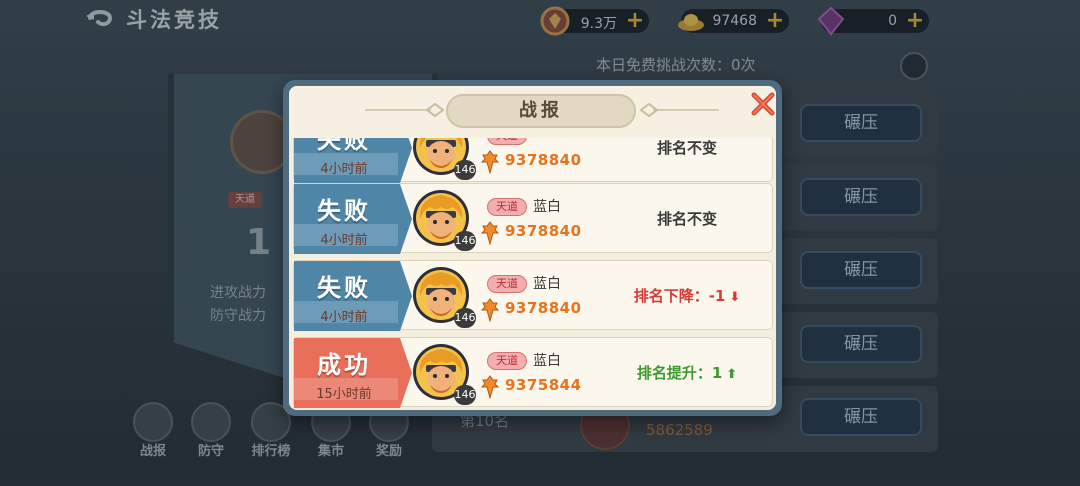  Describe the element at coordinates (732, 374) in the screenshot. I see `rank-up-arrow-icon: ⬆` at that location.